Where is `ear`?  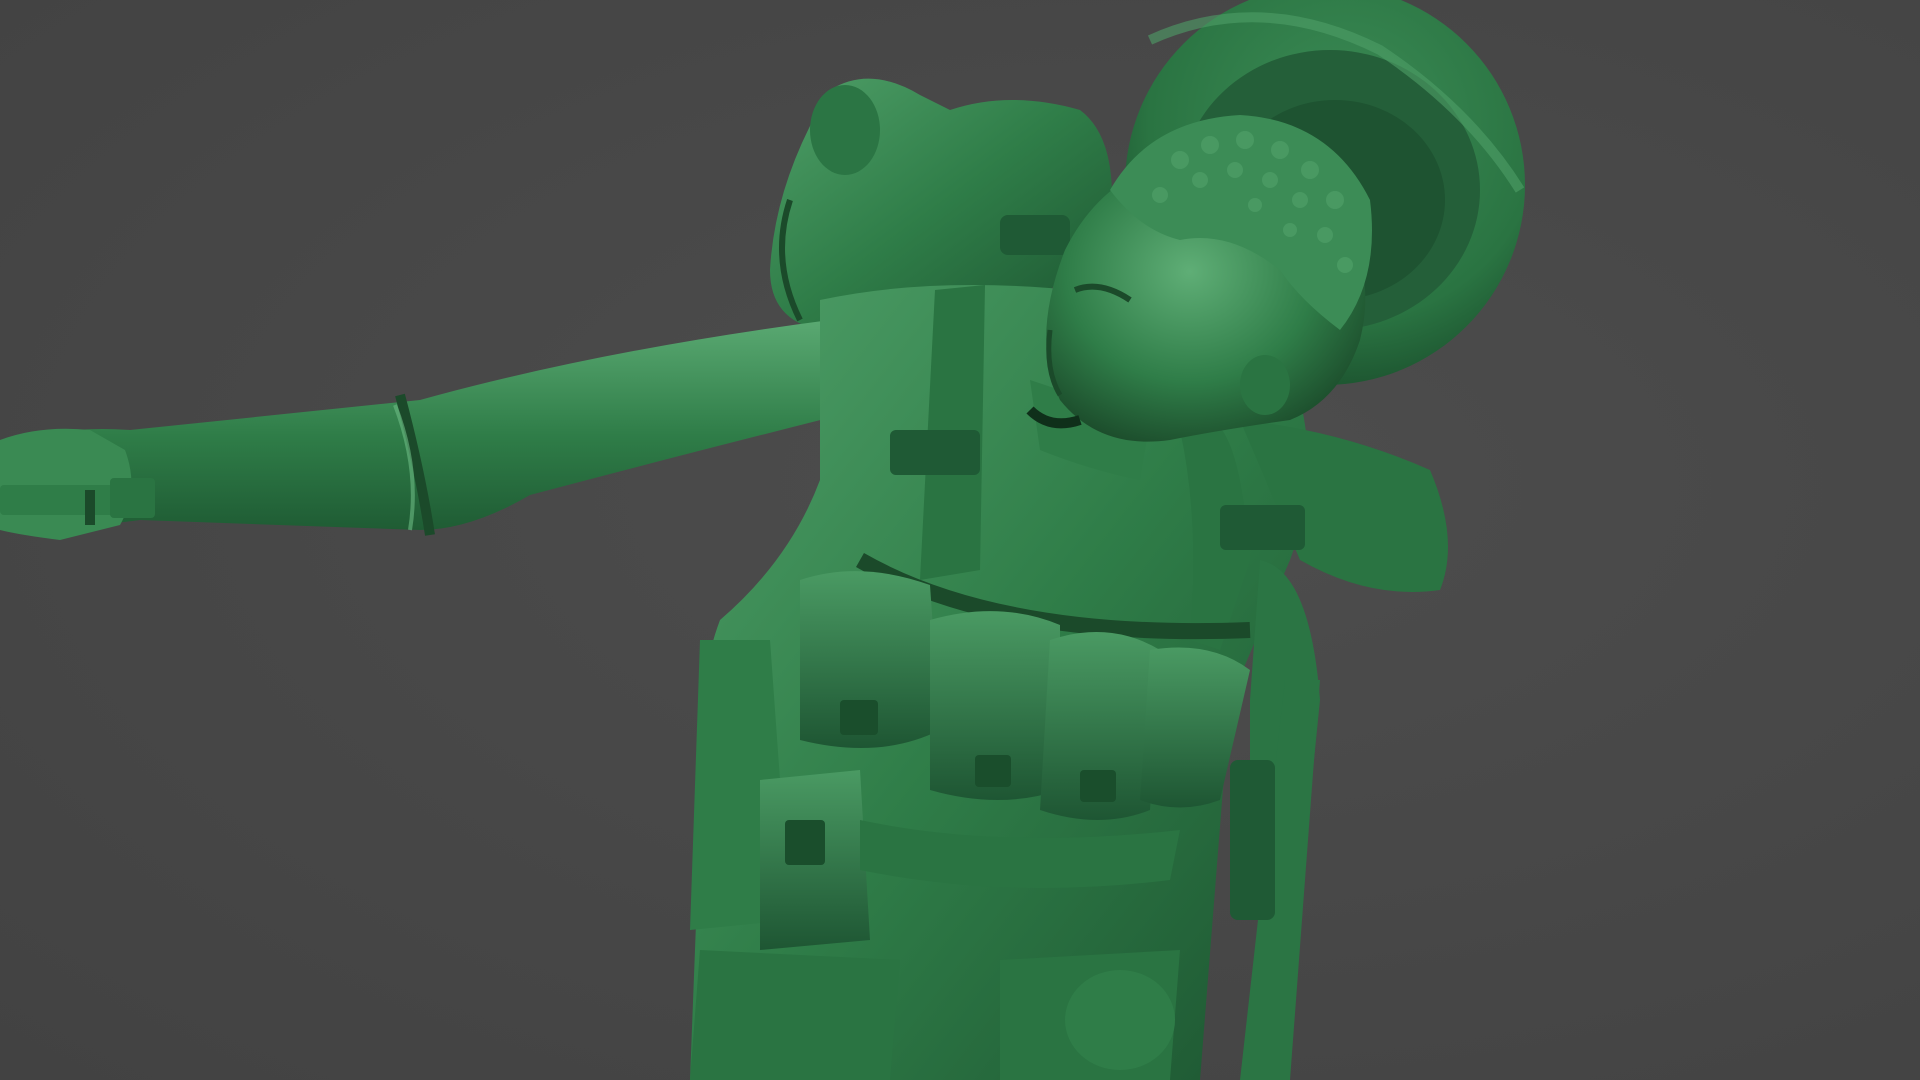 ear is located at coordinates (1265, 385).